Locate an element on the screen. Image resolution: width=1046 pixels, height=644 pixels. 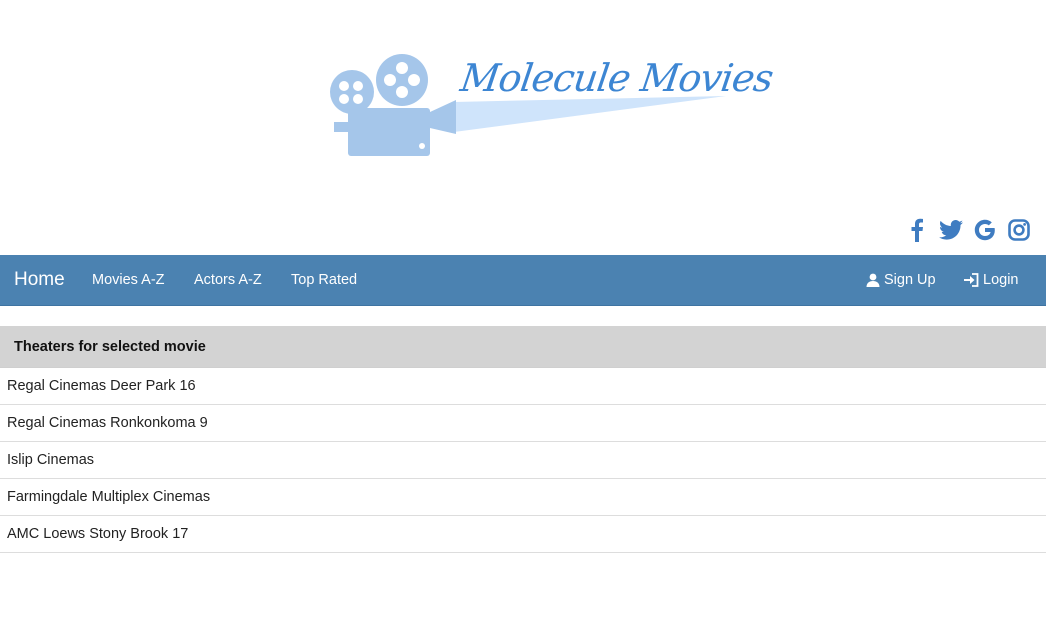
list-item: Regal Cinemas Deer Park 16 is located at coordinates (523, 386).